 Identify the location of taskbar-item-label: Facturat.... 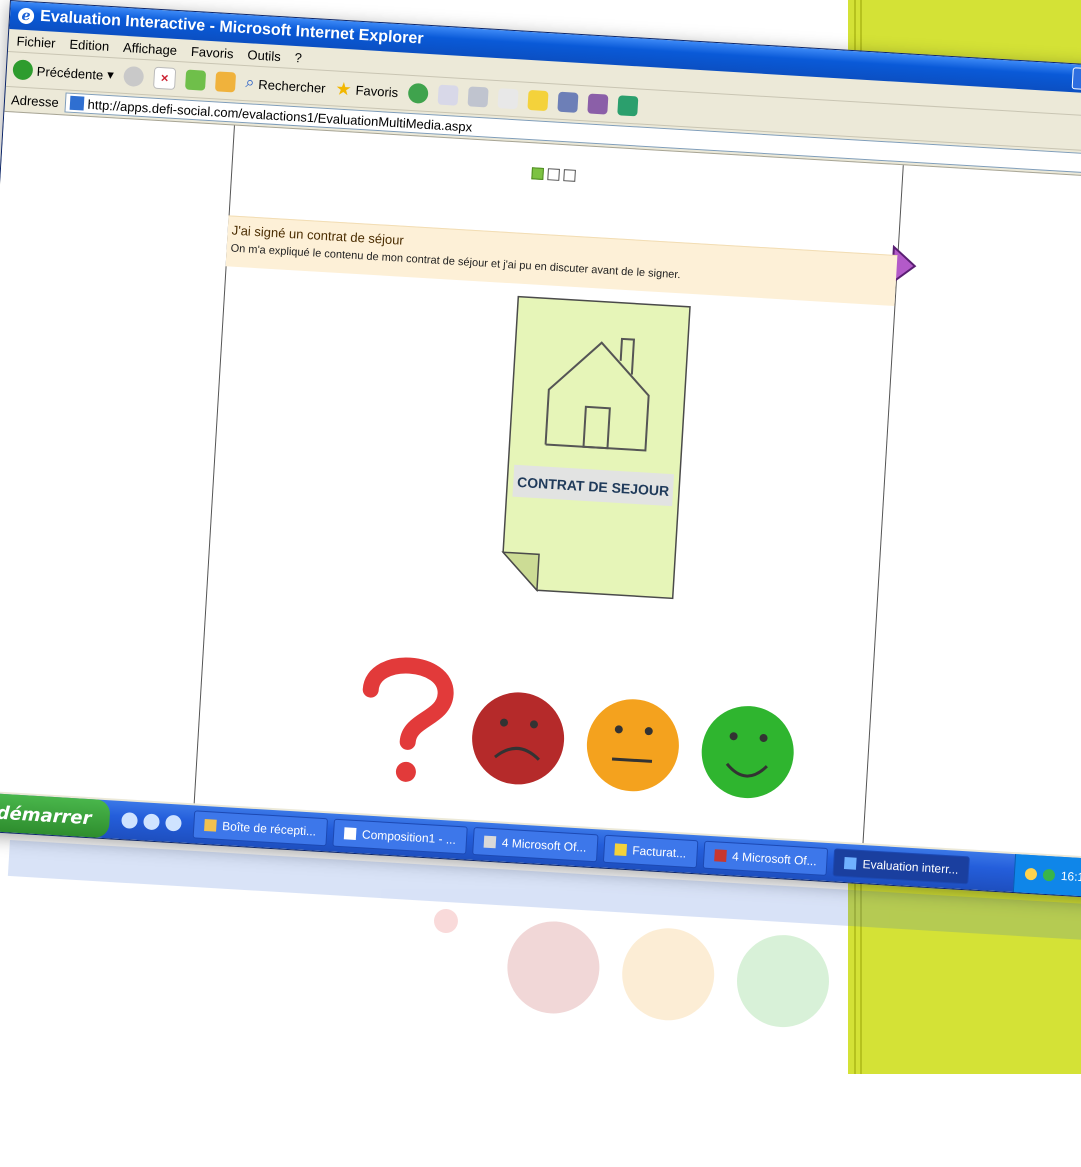
(659, 852).